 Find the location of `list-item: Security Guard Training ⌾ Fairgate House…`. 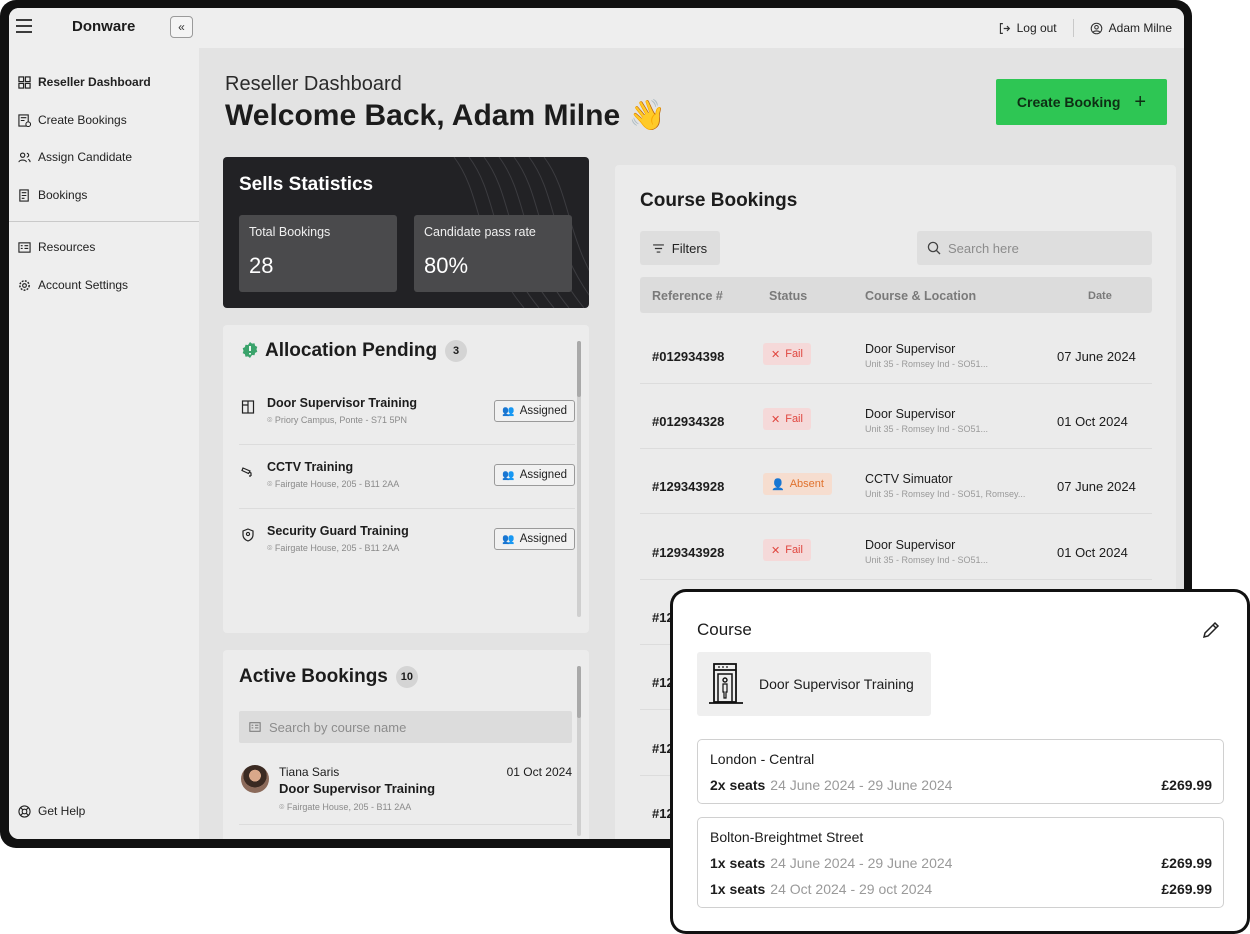

list-item: Security Guard Training ⌾ Fairgate House… is located at coordinates (407, 552).